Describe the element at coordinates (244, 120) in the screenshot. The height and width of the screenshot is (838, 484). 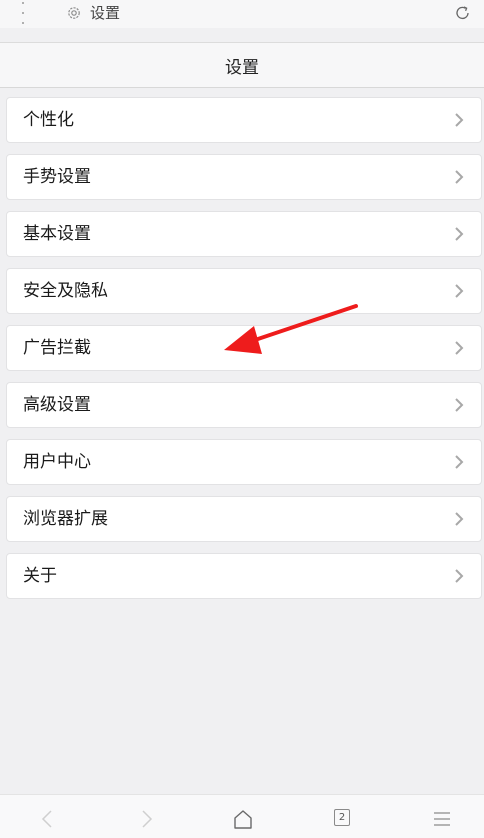
I see `settings-item-personalization: 个性化` at that location.